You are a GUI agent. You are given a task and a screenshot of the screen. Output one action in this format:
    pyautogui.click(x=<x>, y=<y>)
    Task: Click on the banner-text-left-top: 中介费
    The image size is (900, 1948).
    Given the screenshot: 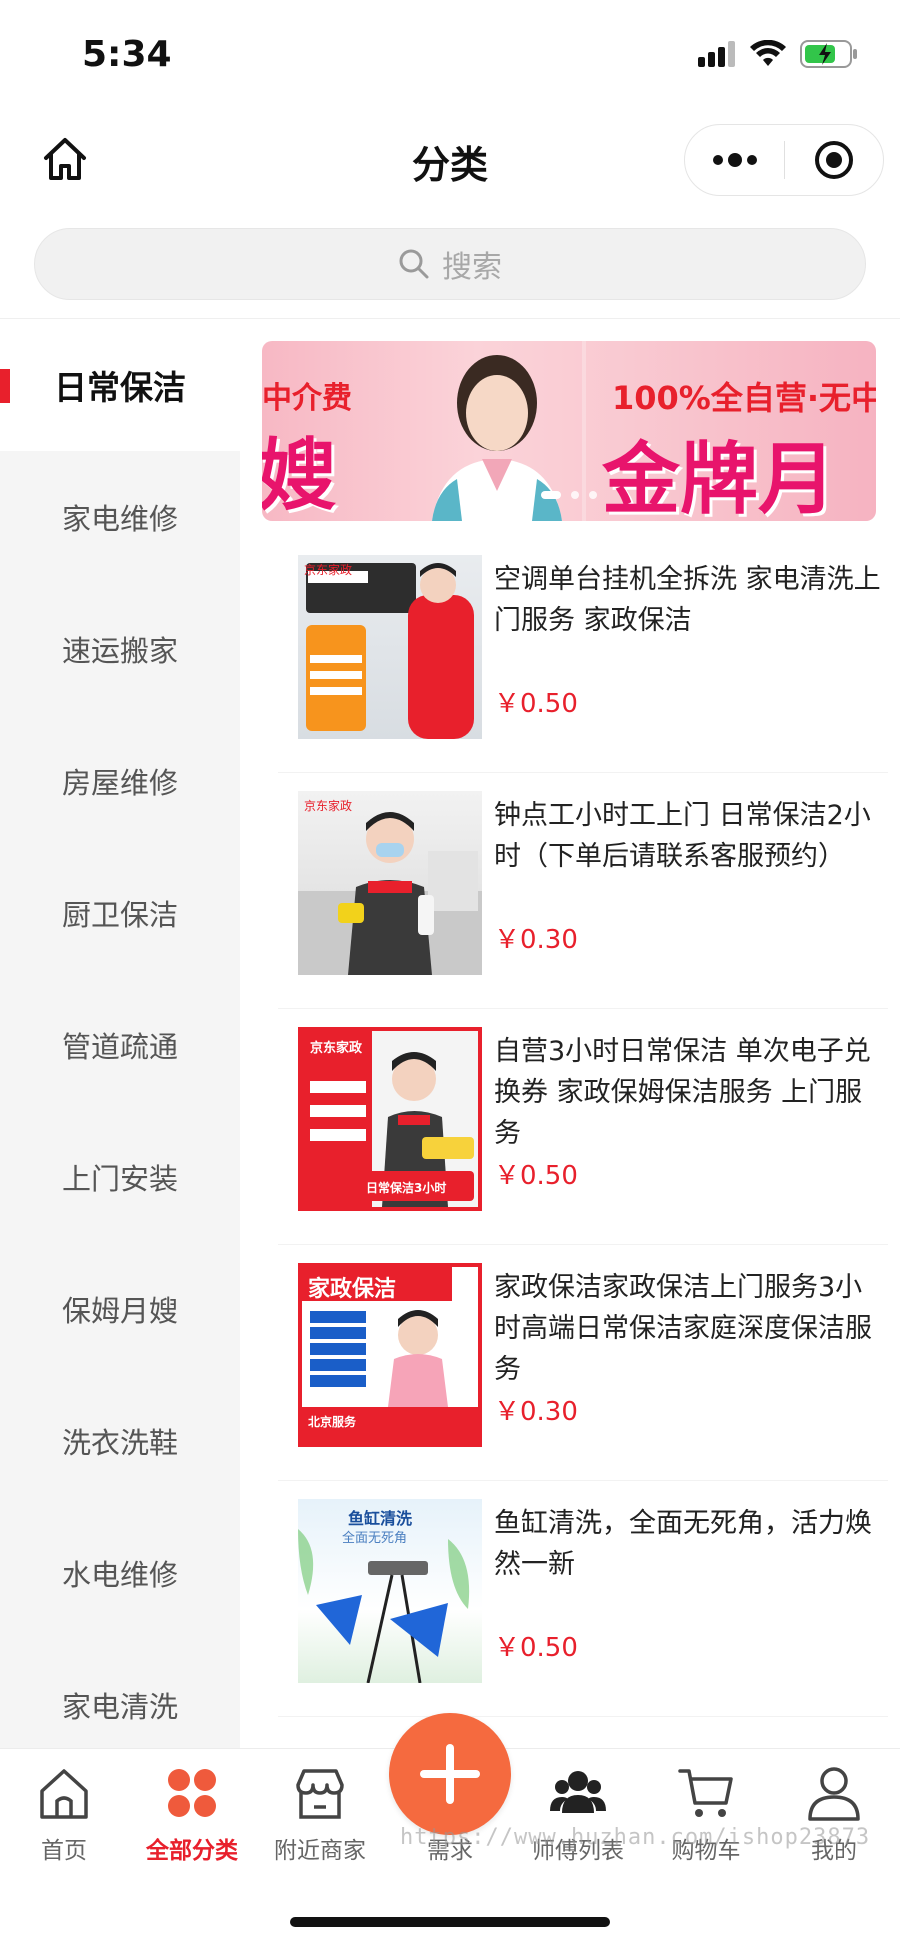 What is the action you would take?
    pyautogui.click(x=307, y=398)
    